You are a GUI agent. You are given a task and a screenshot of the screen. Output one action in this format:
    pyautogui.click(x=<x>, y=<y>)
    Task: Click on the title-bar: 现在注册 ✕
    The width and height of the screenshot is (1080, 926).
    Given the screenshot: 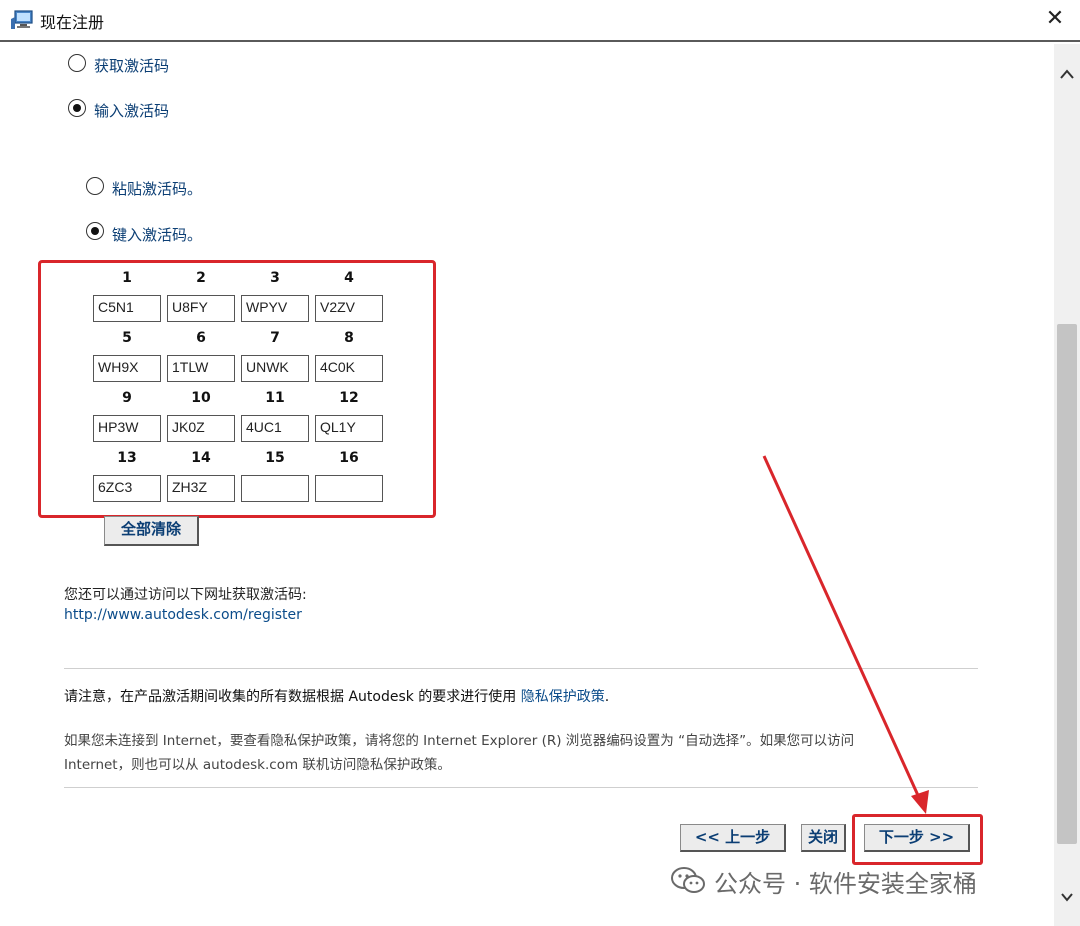 What is the action you would take?
    pyautogui.click(x=540, y=21)
    